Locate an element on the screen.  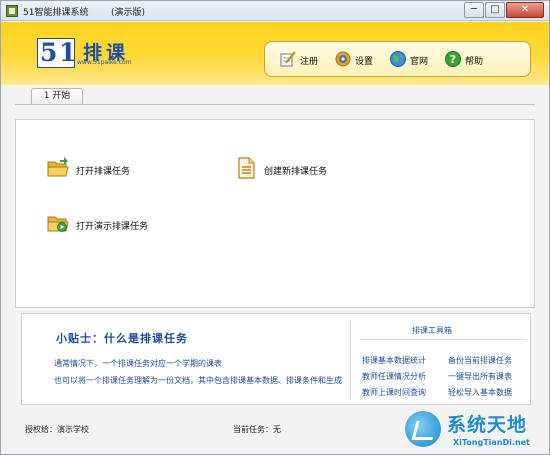
help-question-icon: ? is located at coordinates (453, 59).